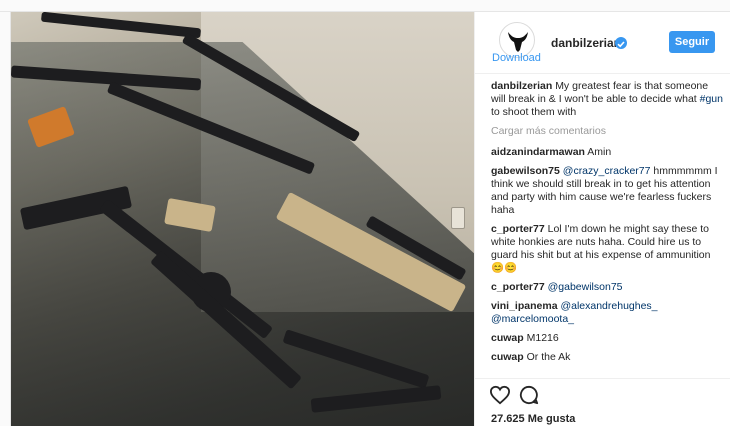  What do you see at coordinates (607, 357) in the screenshot?
I see `comment-item: cuwap Or the Ak` at bounding box center [607, 357].